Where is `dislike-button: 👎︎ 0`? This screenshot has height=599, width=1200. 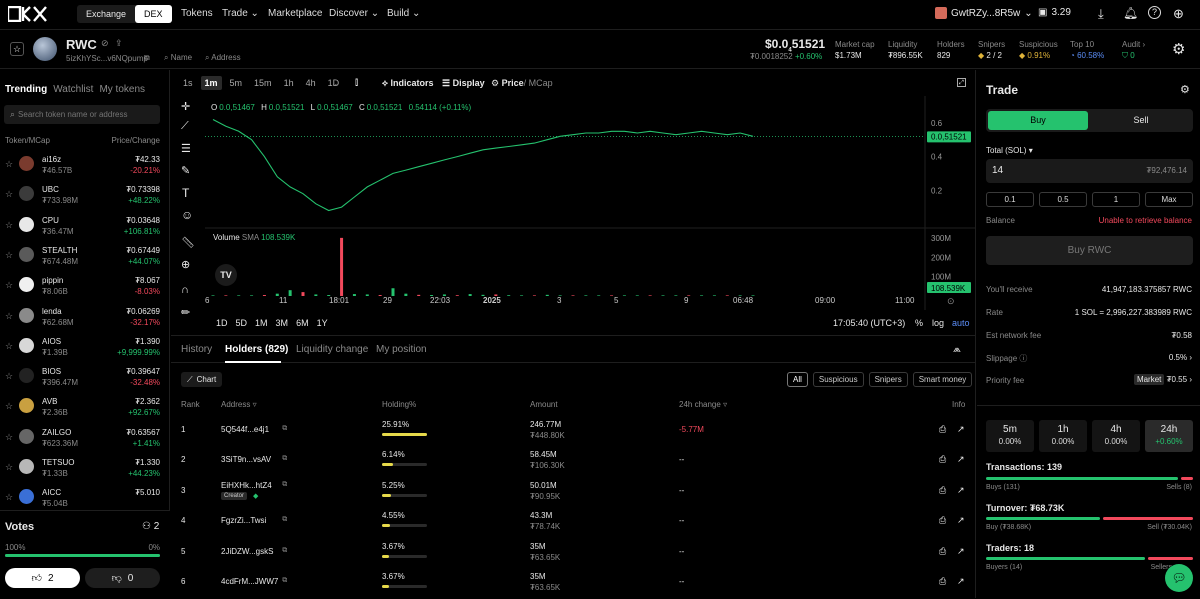 dislike-button: 👎︎ 0 is located at coordinates (122, 578).